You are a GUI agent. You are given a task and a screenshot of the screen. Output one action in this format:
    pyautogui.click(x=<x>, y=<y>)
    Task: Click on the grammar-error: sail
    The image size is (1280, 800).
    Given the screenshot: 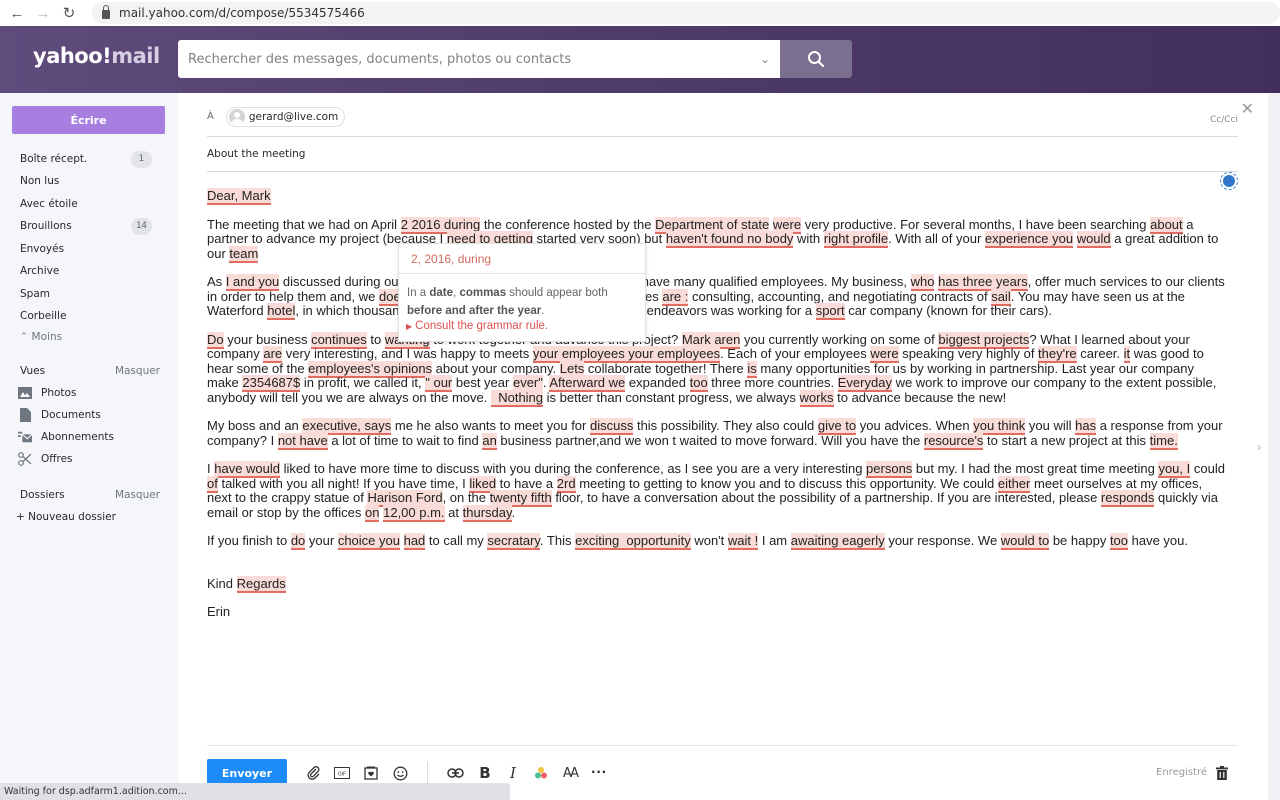 What is the action you would take?
    pyautogui.click(x=1001, y=297)
    